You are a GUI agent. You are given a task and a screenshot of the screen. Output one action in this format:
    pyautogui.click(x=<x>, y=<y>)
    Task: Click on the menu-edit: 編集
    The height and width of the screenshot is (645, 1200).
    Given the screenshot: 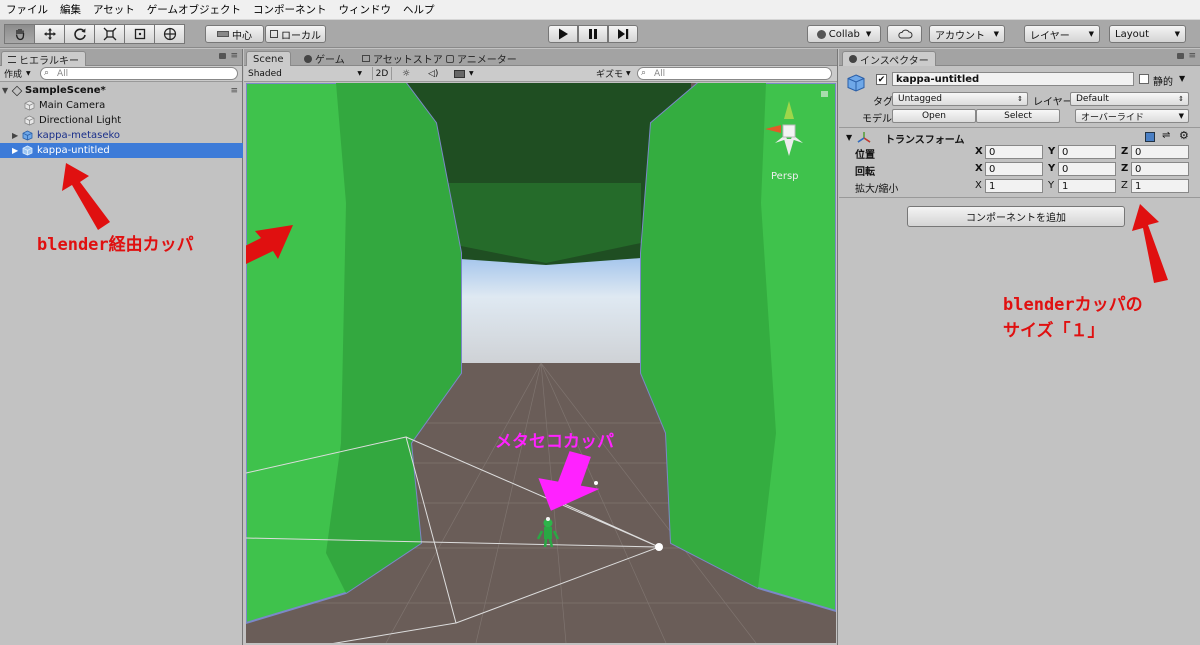 What is the action you would take?
    pyautogui.click(x=70, y=9)
    